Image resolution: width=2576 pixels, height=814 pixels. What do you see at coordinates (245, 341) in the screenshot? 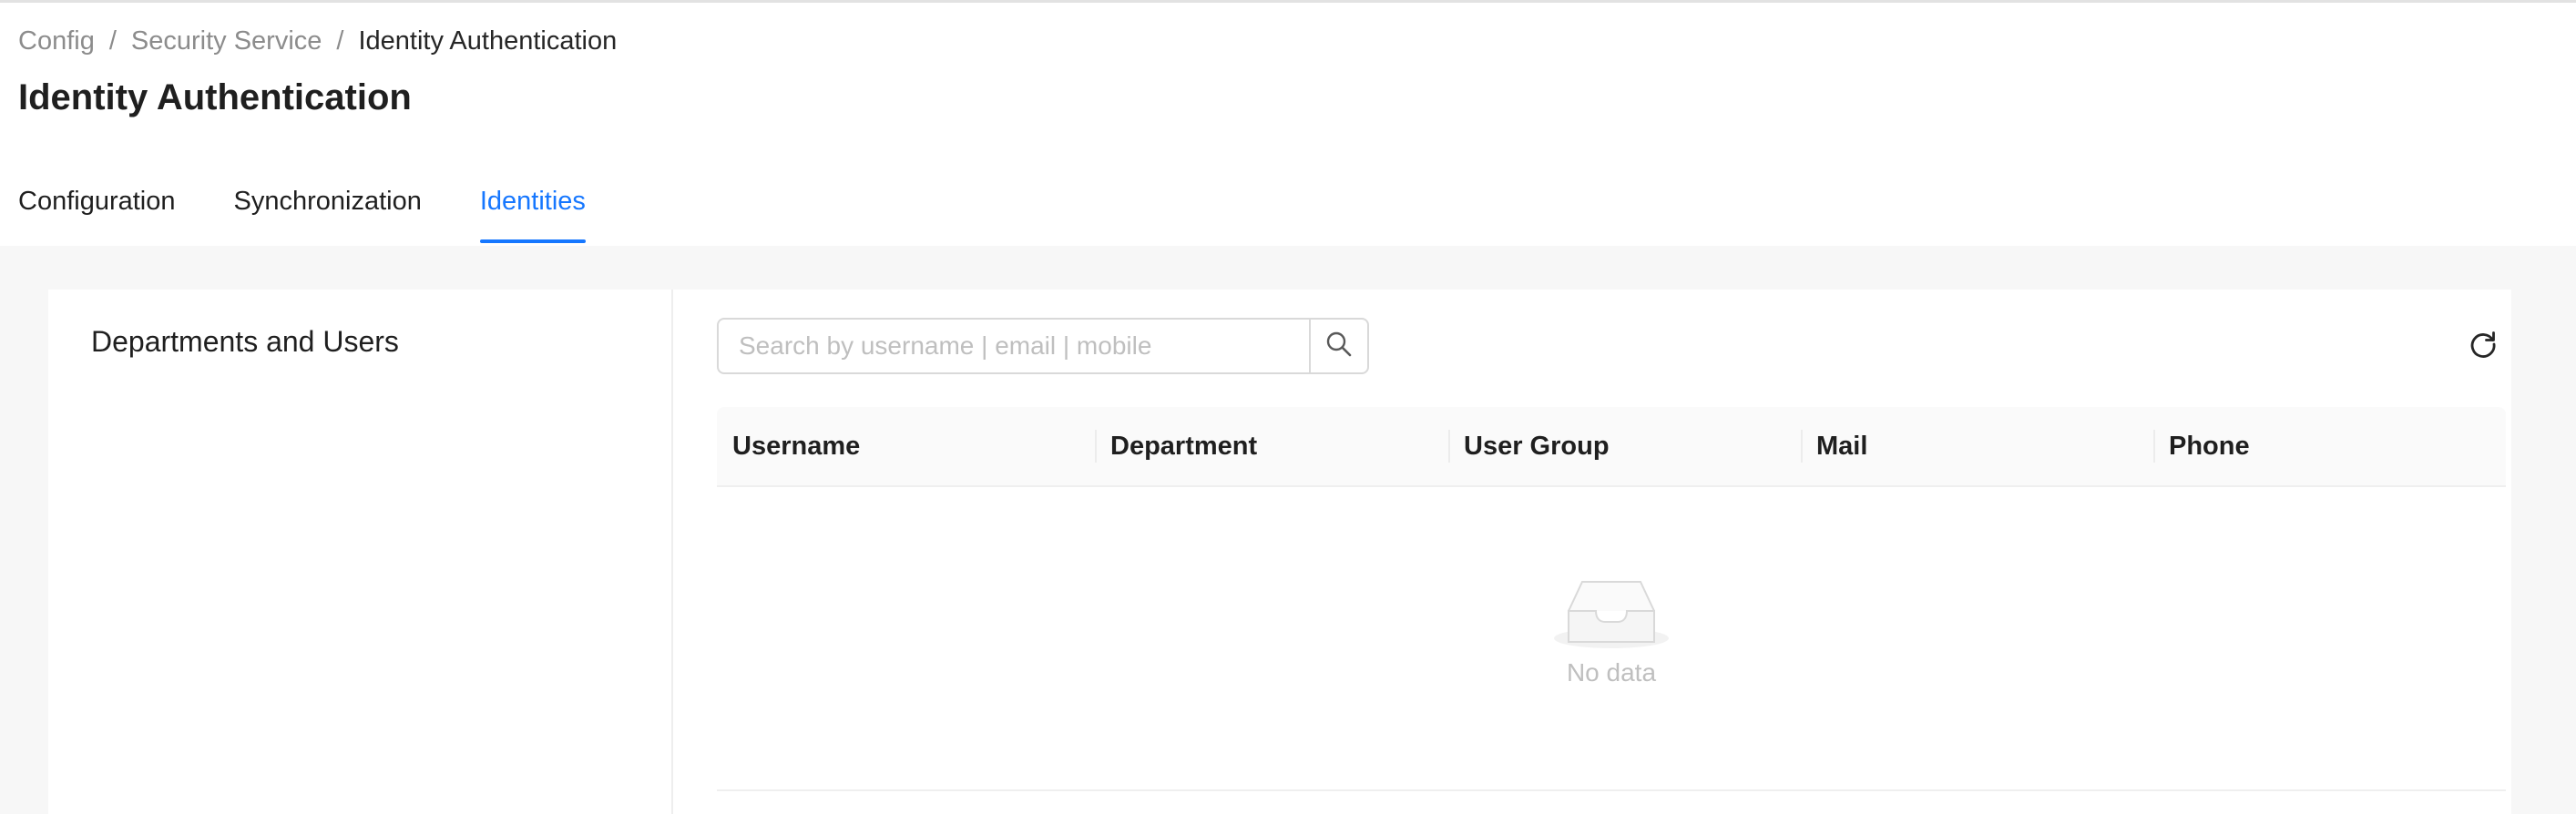
I see `departments-panel-title: Departments and Users` at bounding box center [245, 341].